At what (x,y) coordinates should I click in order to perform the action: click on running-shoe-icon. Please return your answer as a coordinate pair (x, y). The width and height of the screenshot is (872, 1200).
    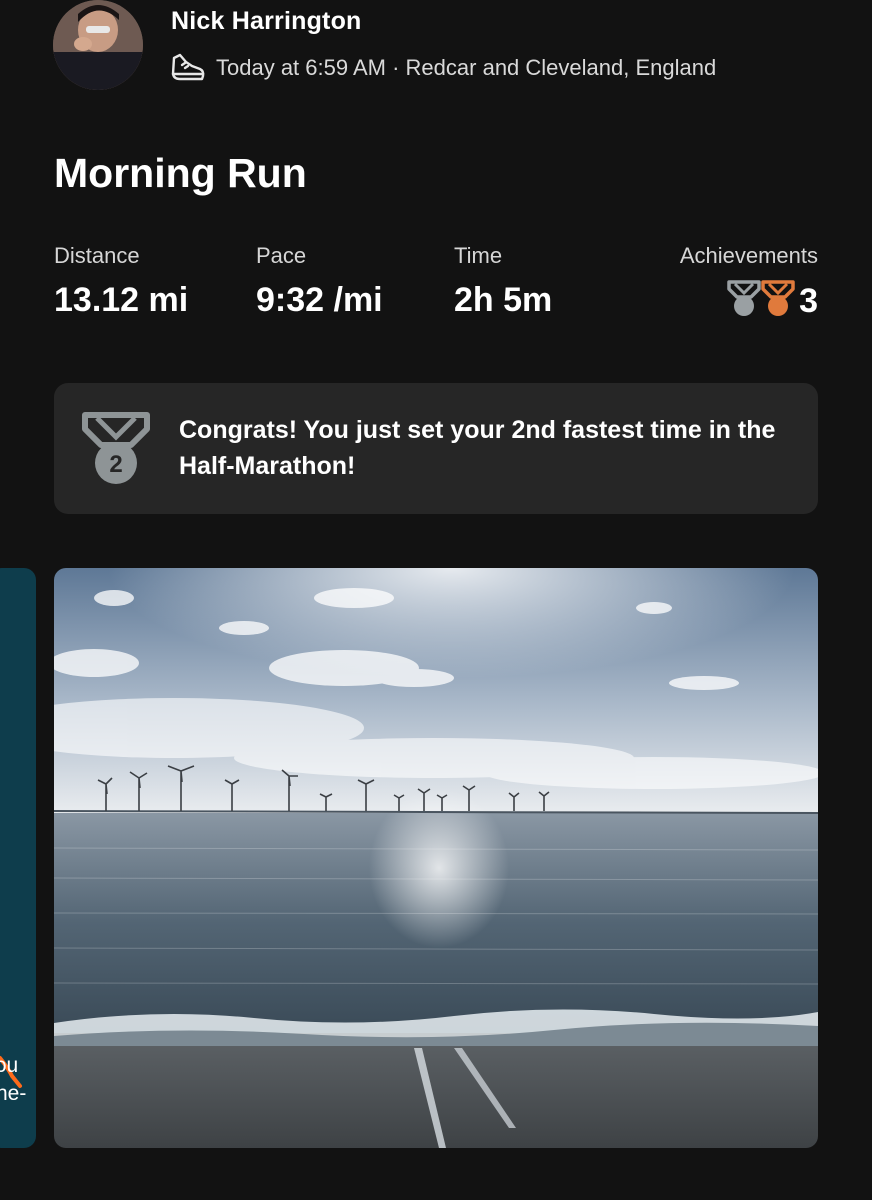
    Looking at the image, I should click on (188, 68).